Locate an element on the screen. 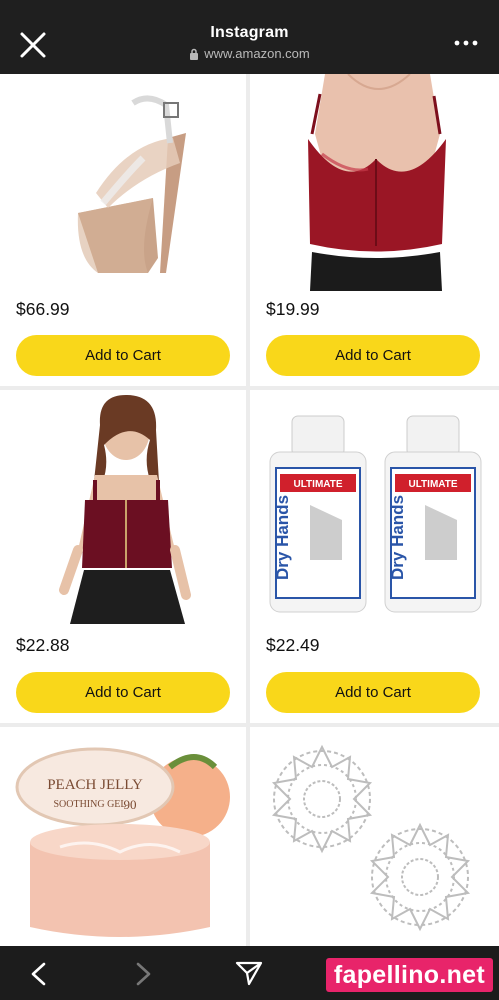  product-price: $66.99 is located at coordinates (43, 309).